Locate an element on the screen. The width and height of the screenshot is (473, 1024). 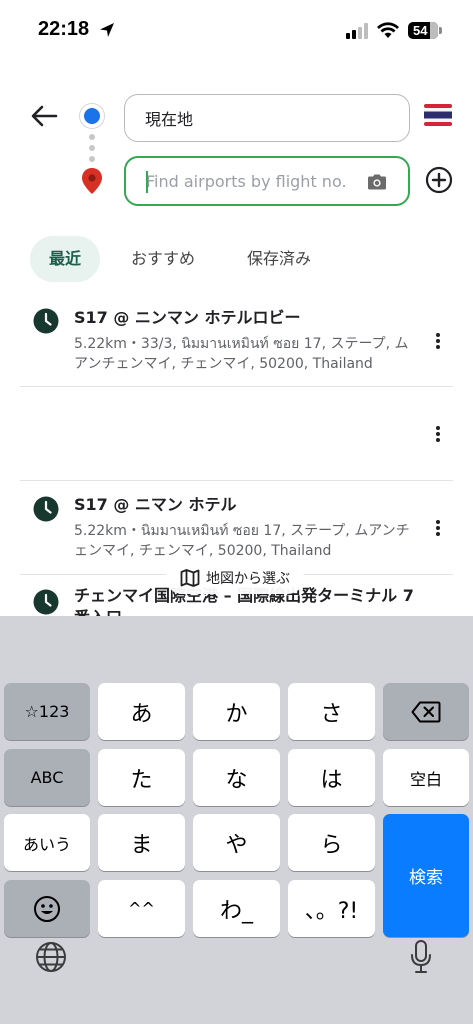
key-space: 空白 is located at coordinates (426, 777).